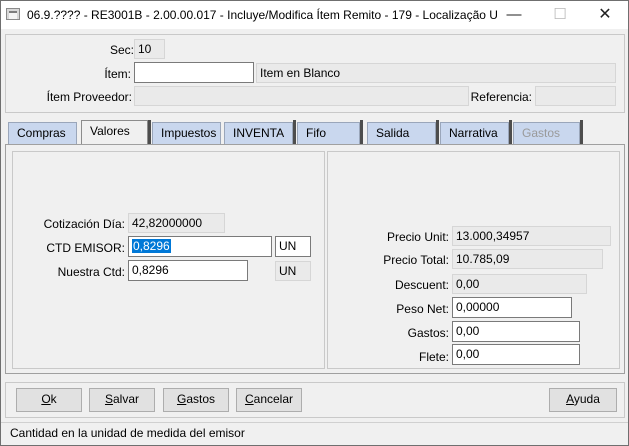 The height and width of the screenshot is (446, 629). Describe the element at coordinates (512, 307) in the screenshot. I see `peso-net-input: 0,00000` at that location.